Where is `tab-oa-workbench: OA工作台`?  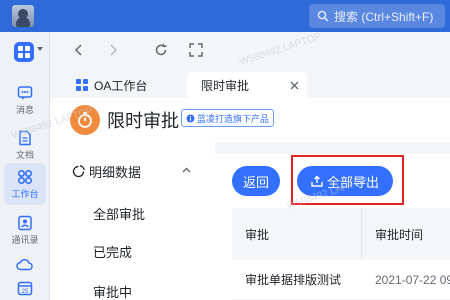
tab-oa-workbench: OA工作台 is located at coordinates (111, 85).